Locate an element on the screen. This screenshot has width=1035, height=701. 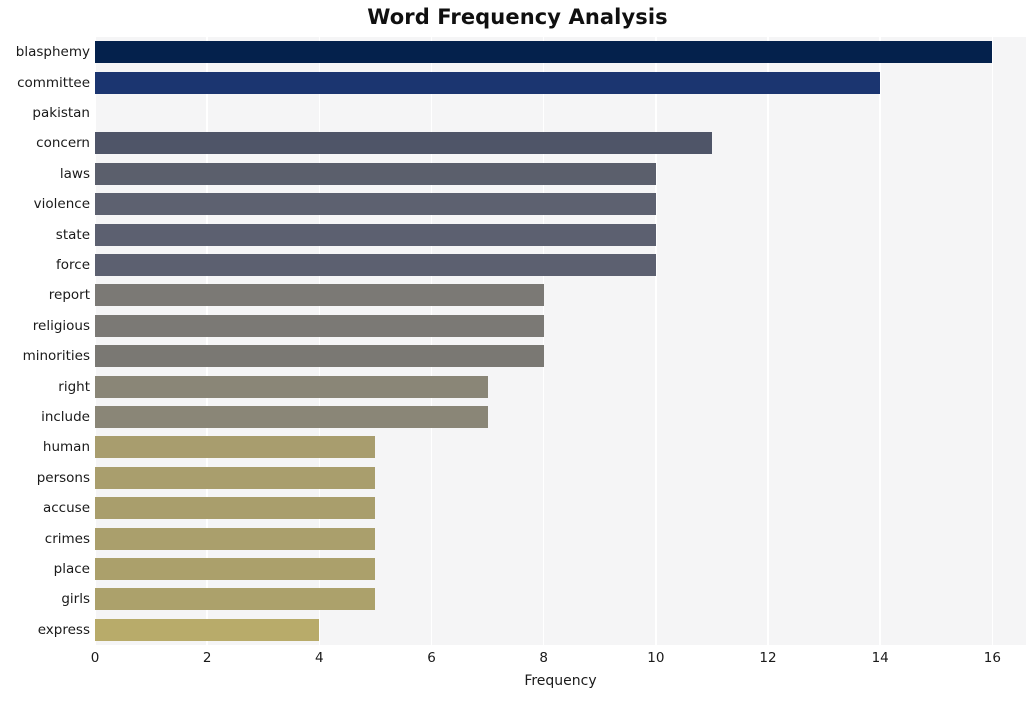
bar-include is located at coordinates (291, 417).